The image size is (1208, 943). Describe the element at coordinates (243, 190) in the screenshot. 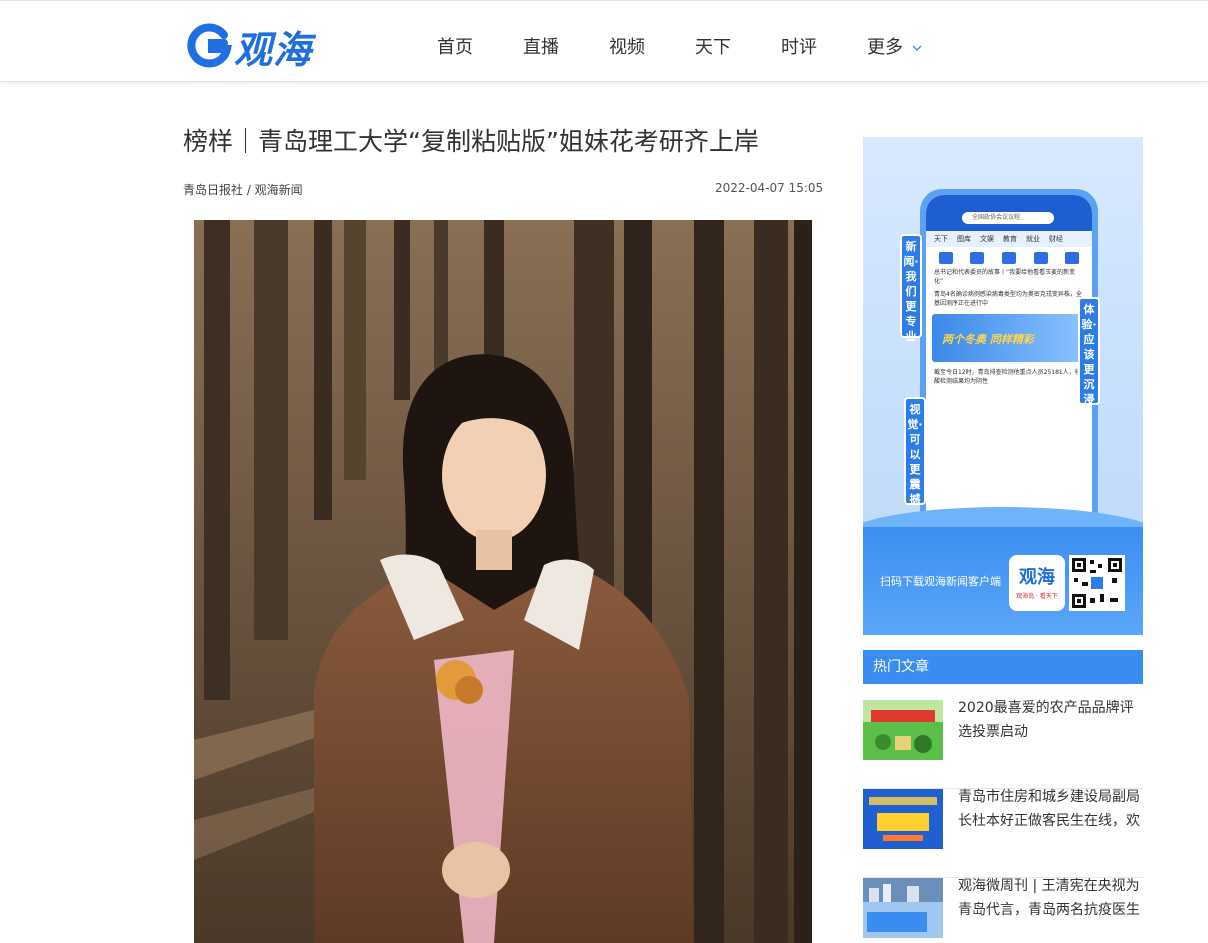

I see `article-source: 青岛日报社 / 观海新闻` at that location.